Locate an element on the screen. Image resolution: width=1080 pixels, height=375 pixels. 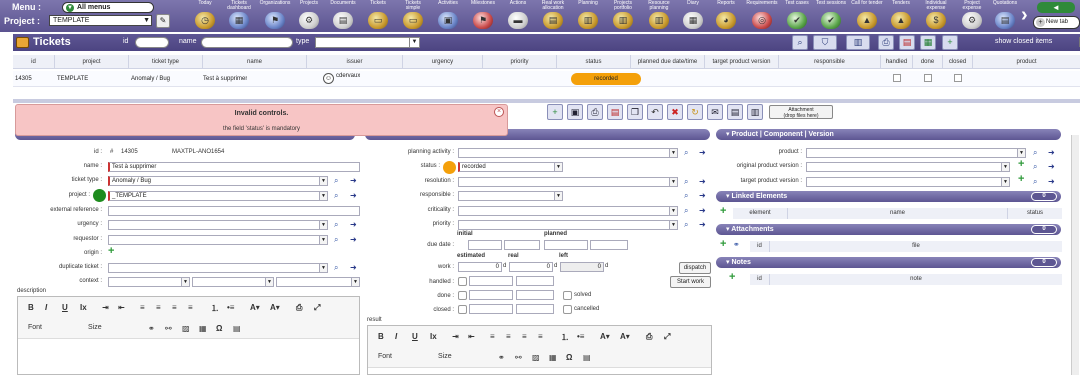
link-icon: ⚭ is located at coordinates (501, 357).